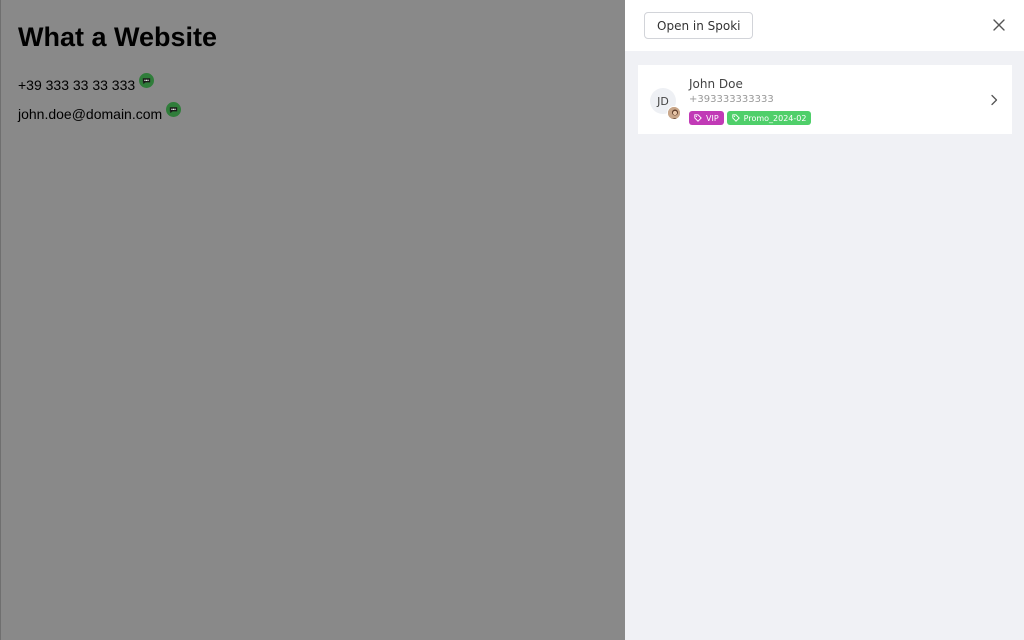  What do you see at coordinates (994, 100) in the screenshot?
I see `chevron-right-icon` at bounding box center [994, 100].